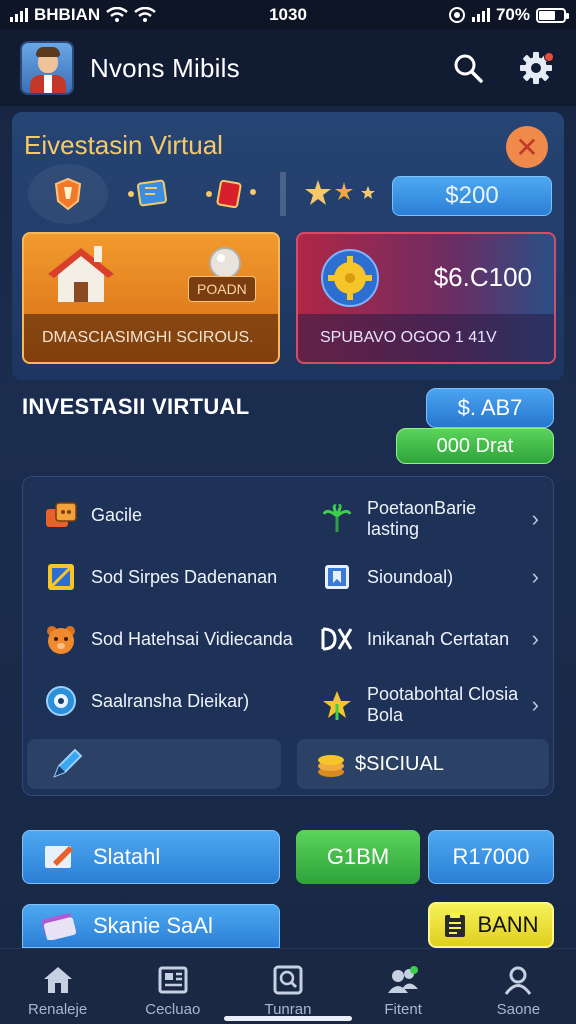 The width and height of the screenshot is (576, 1024). I want to click on home-indicator, so click(288, 1018).